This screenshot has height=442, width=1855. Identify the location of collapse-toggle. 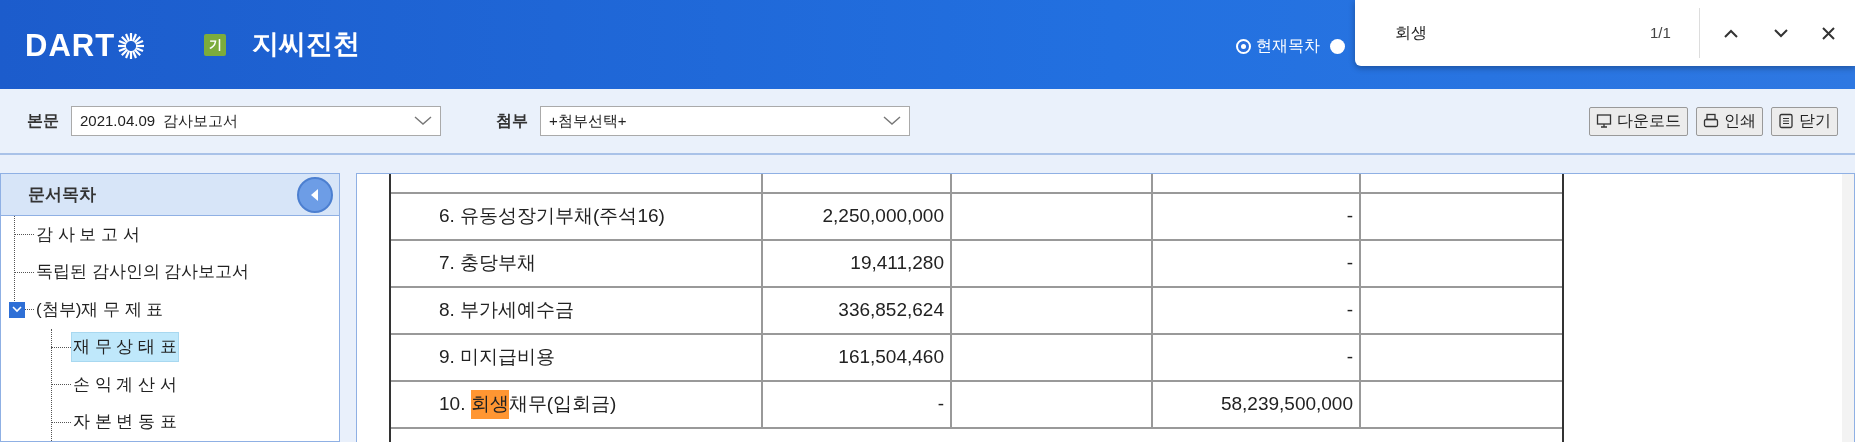
(17, 309).